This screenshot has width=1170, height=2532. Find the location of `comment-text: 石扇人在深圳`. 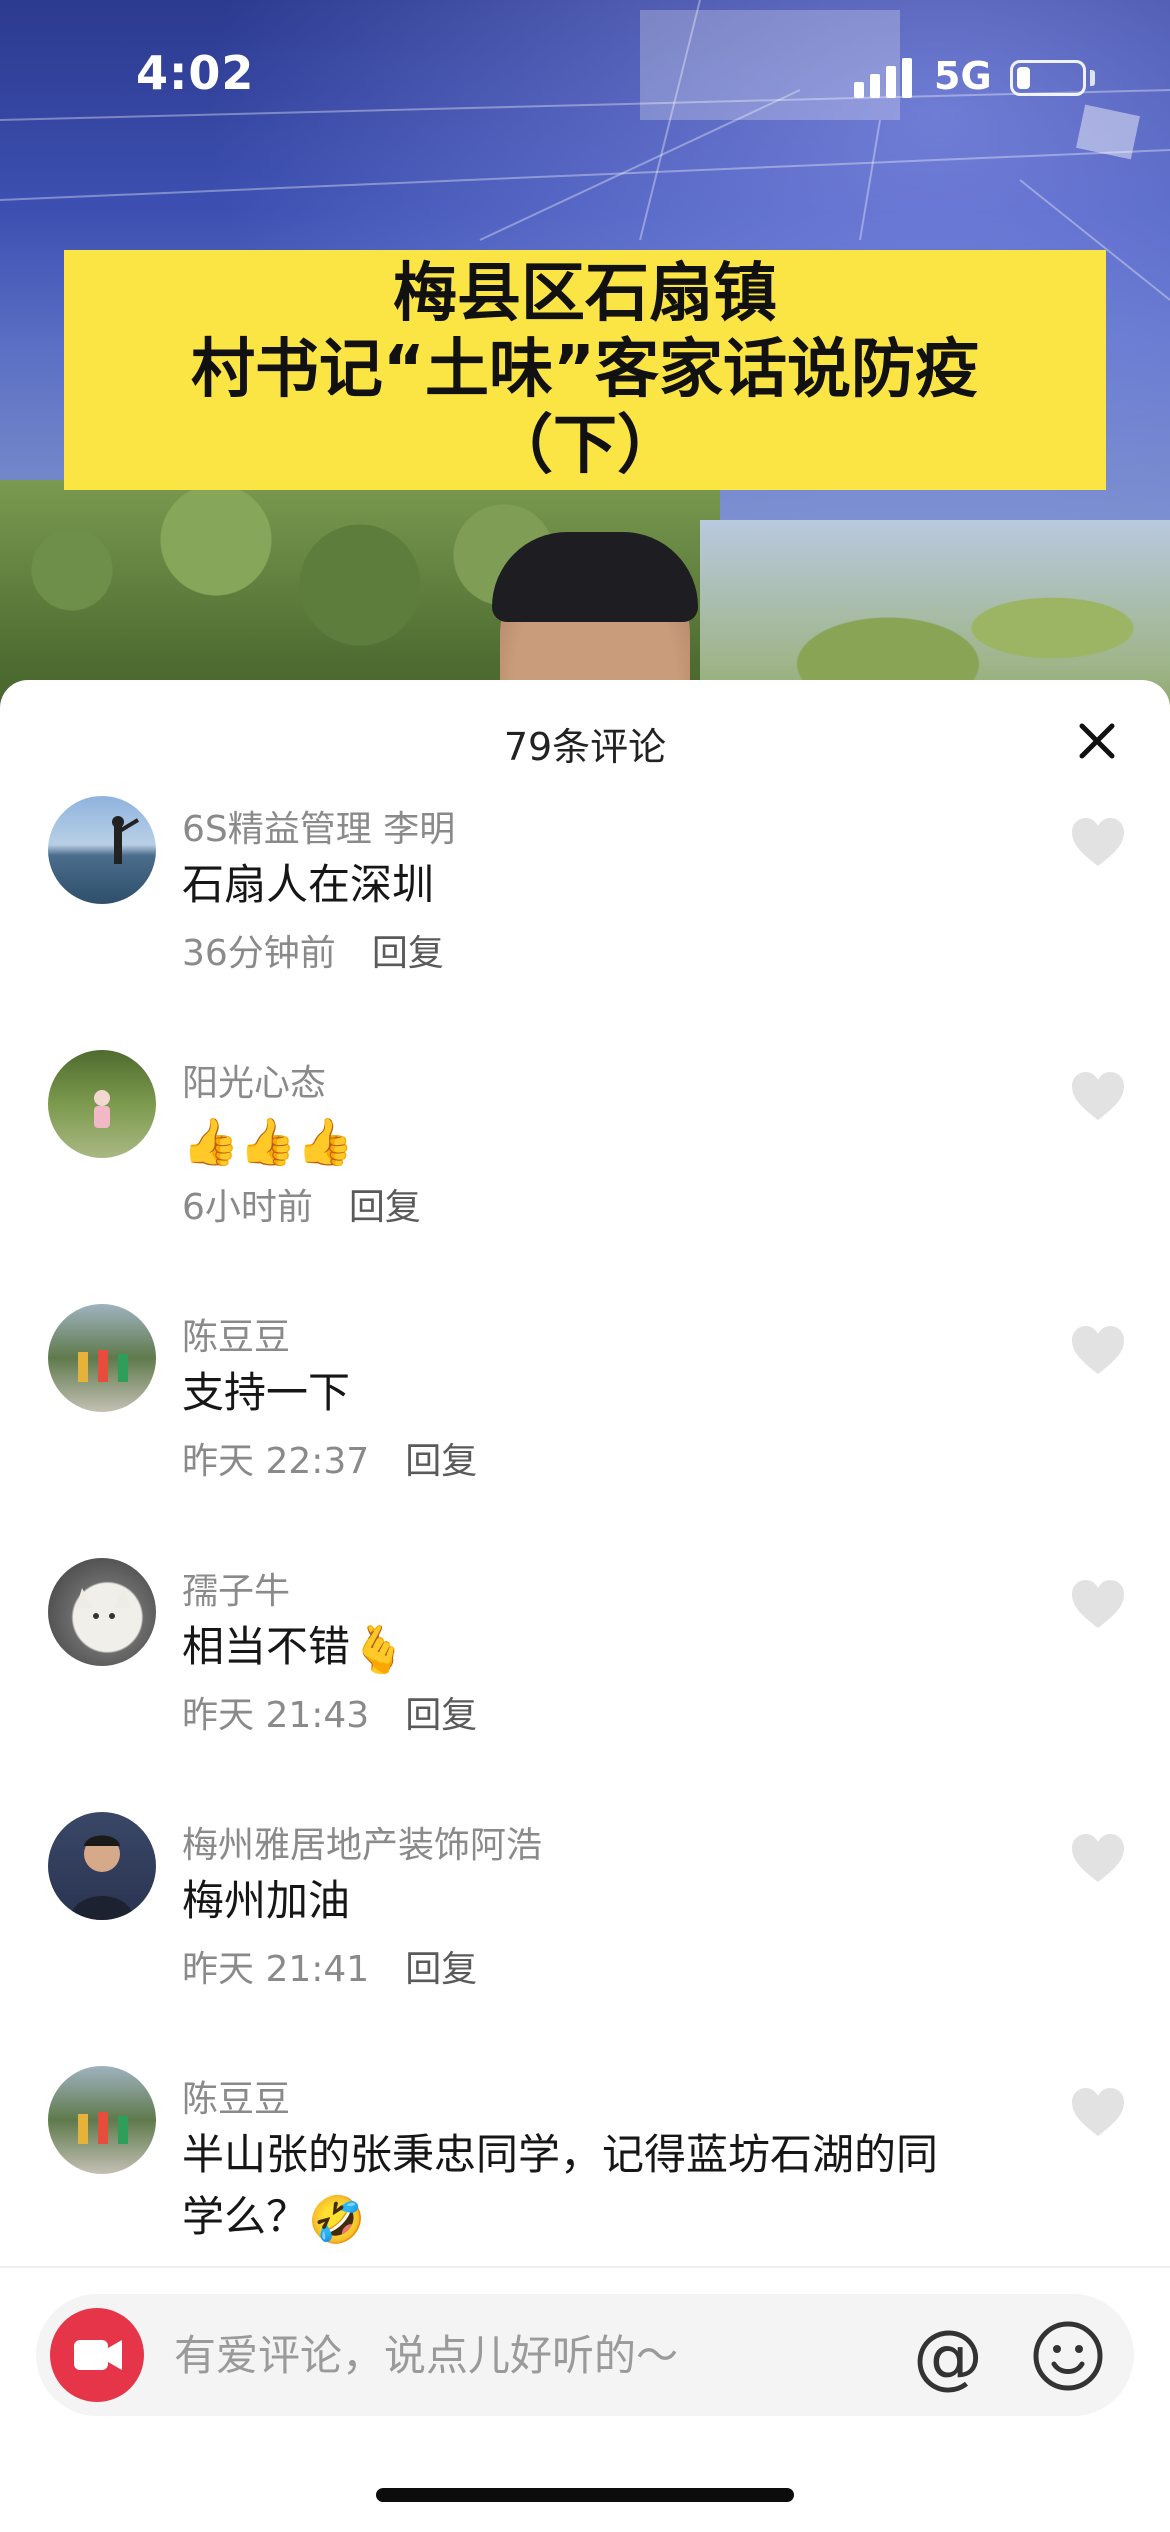

comment-text: 石扇人在深圳 is located at coordinates (308, 884).